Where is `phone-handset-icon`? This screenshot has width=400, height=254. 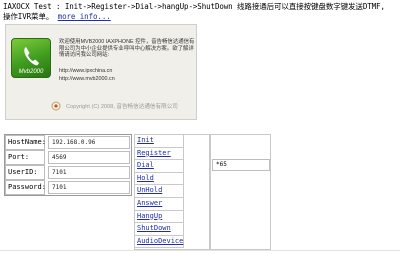
phone-handset-icon is located at coordinates (31, 56).